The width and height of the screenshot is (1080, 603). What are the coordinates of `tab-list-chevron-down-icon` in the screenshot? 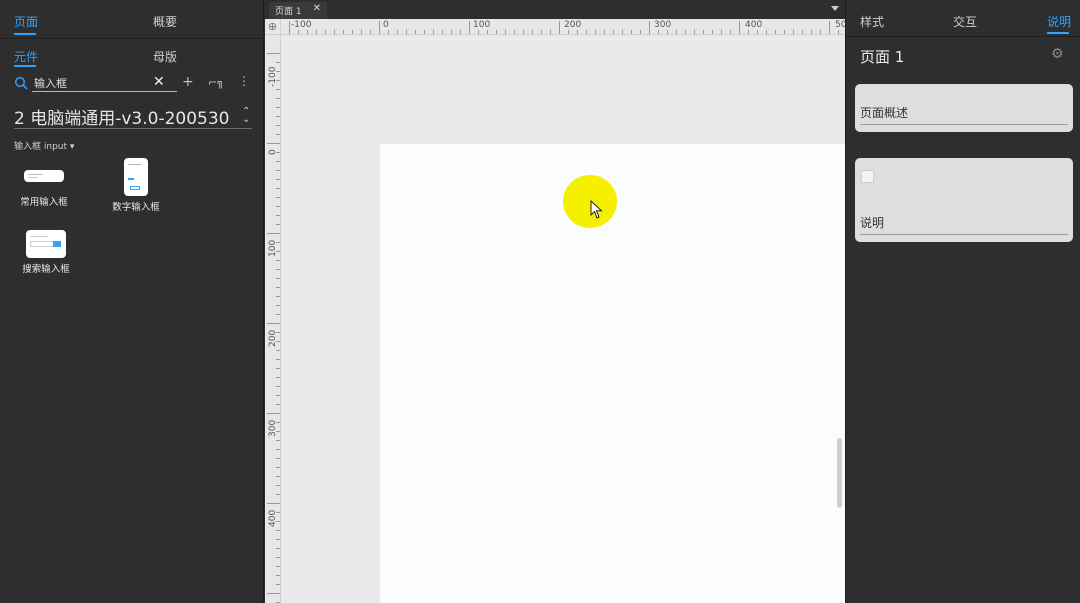 It's located at (835, 8).